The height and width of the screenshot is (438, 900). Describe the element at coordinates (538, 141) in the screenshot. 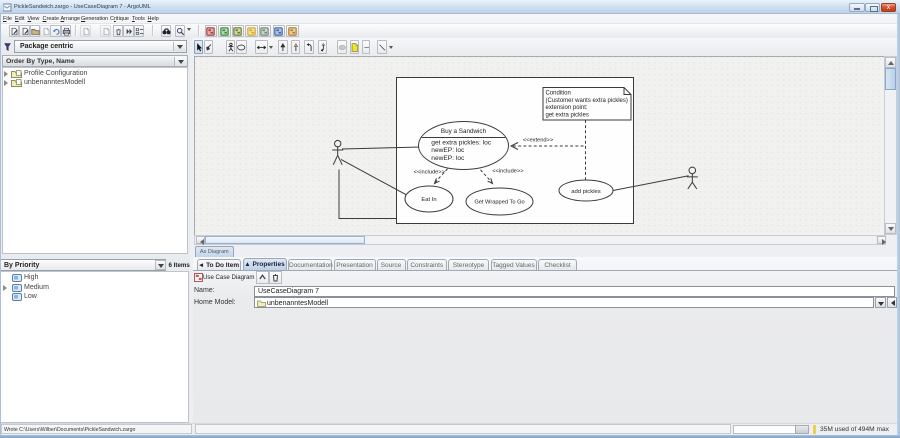

I see `svg-text: <<extend>>` at that location.